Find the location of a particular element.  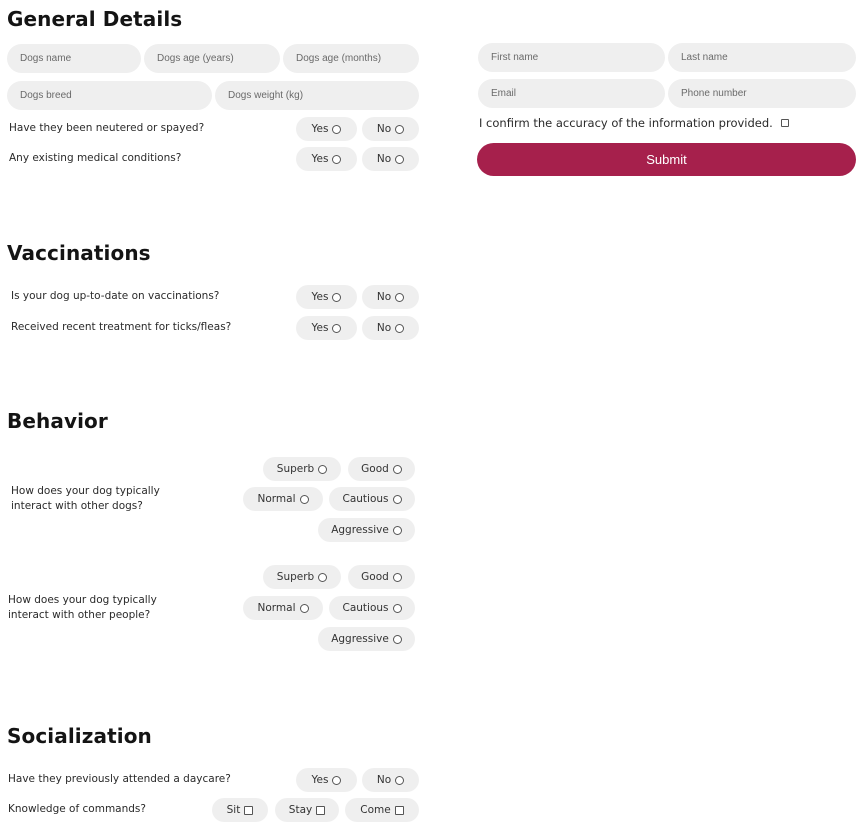

people-normal-option: Normal is located at coordinates (283, 608).